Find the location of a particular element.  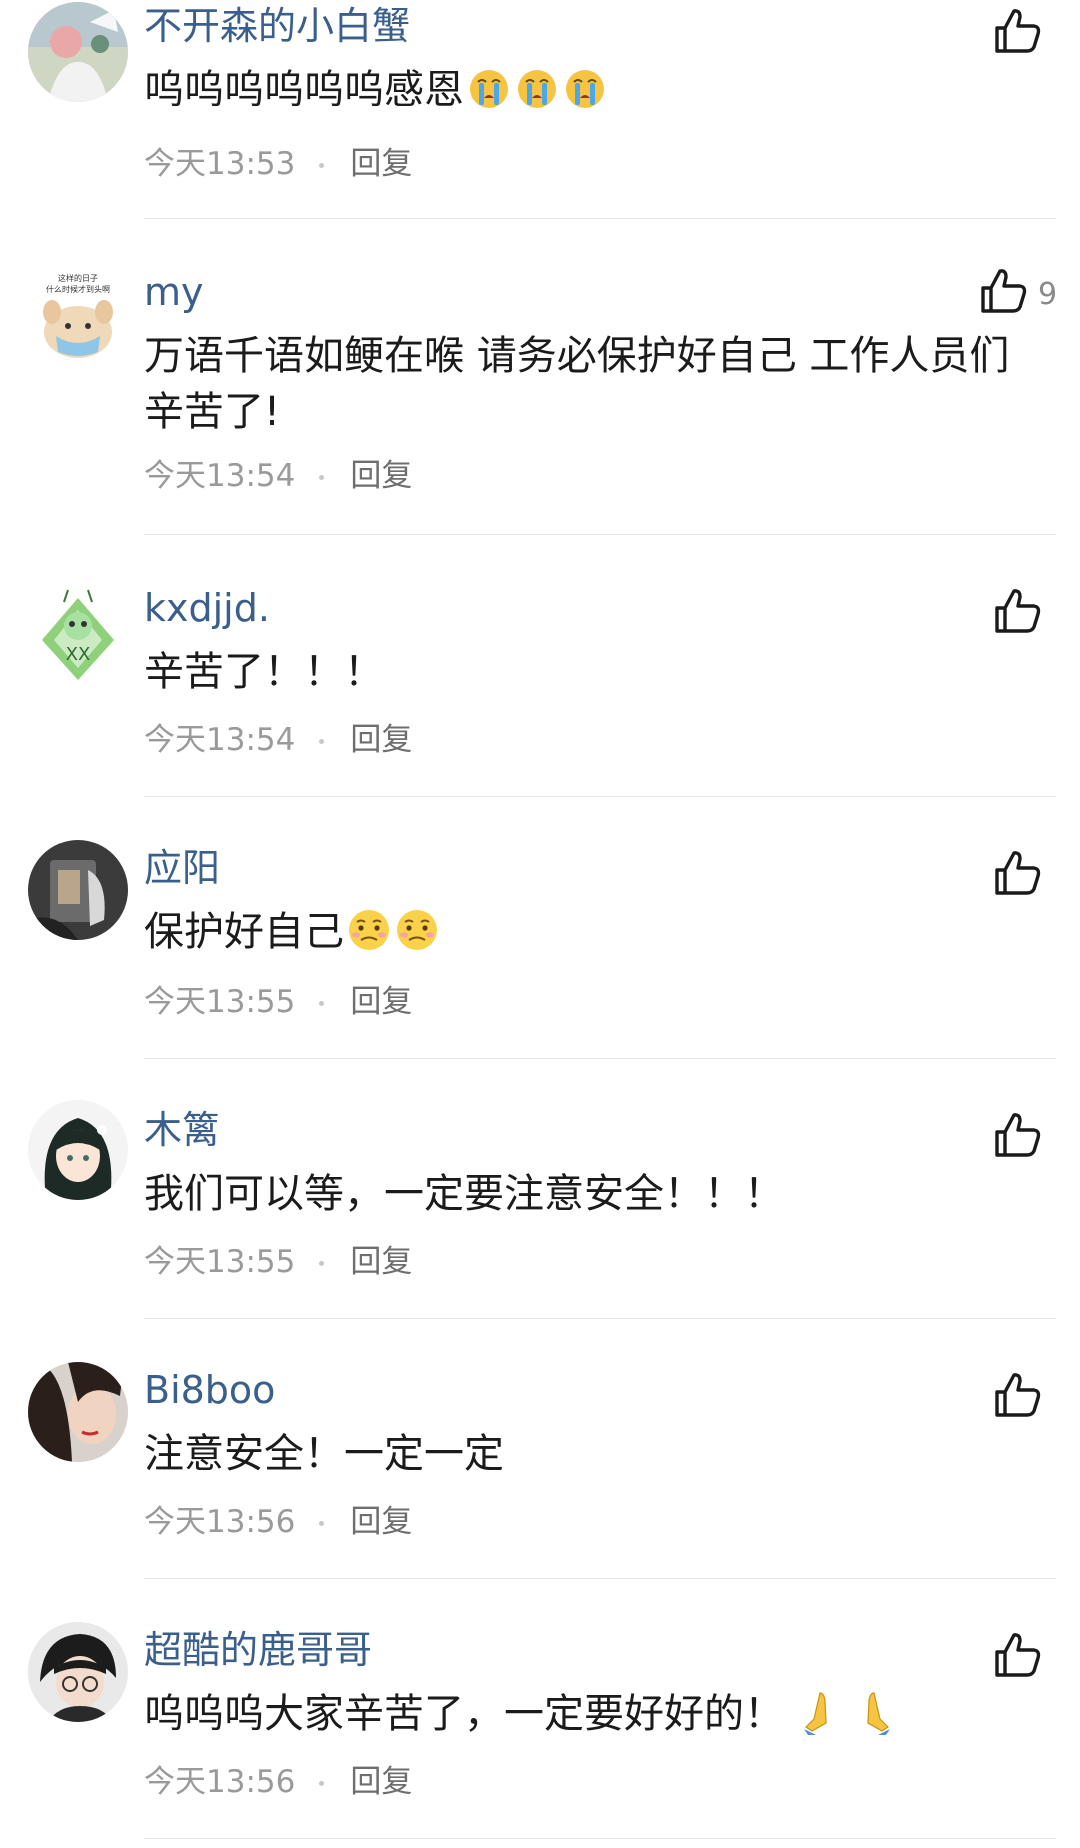

avatar-caption-line: 什么时候才到头啊 is located at coordinates (78, 289).